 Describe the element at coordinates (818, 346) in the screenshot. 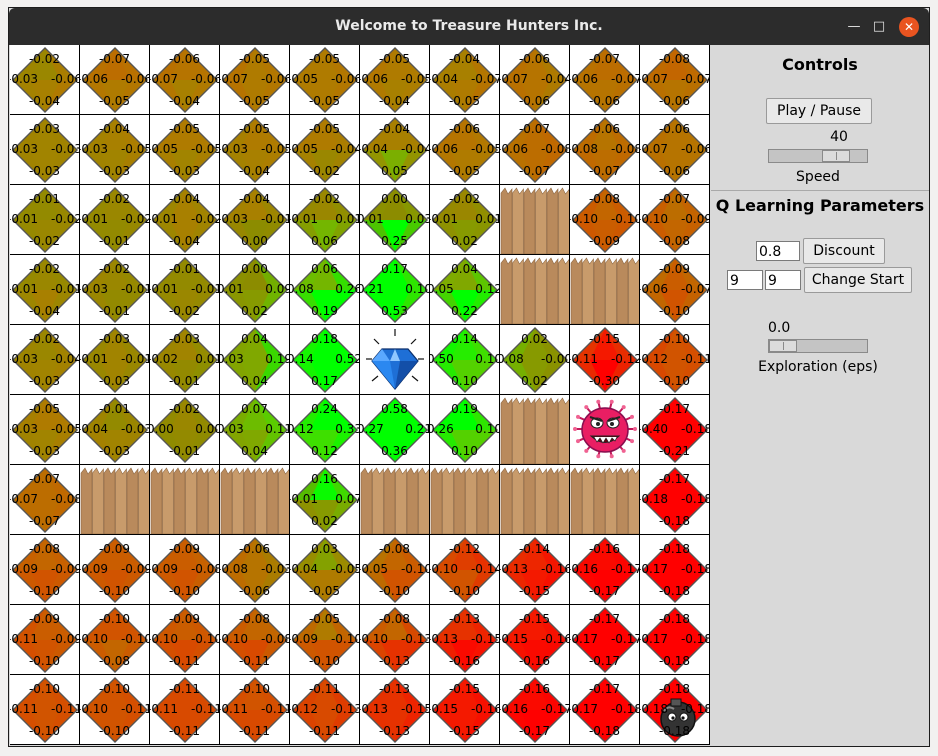

I see `exploration-slider` at that location.